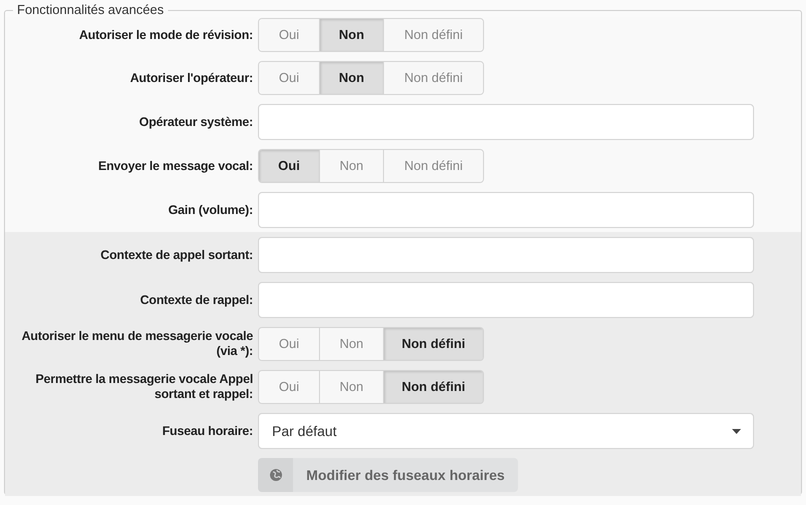 The width and height of the screenshot is (806, 505). What do you see at coordinates (506, 431) in the screenshot?
I see `dropdown-field: Par défaut` at bounding box center [506, 431].